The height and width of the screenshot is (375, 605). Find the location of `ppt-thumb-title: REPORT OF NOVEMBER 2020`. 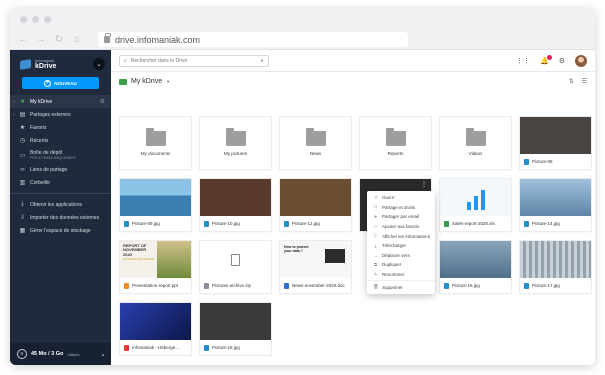

ppt-thumb-title: REPORT OF NOVEMBER 2020 is located at coordinates (135, 250).